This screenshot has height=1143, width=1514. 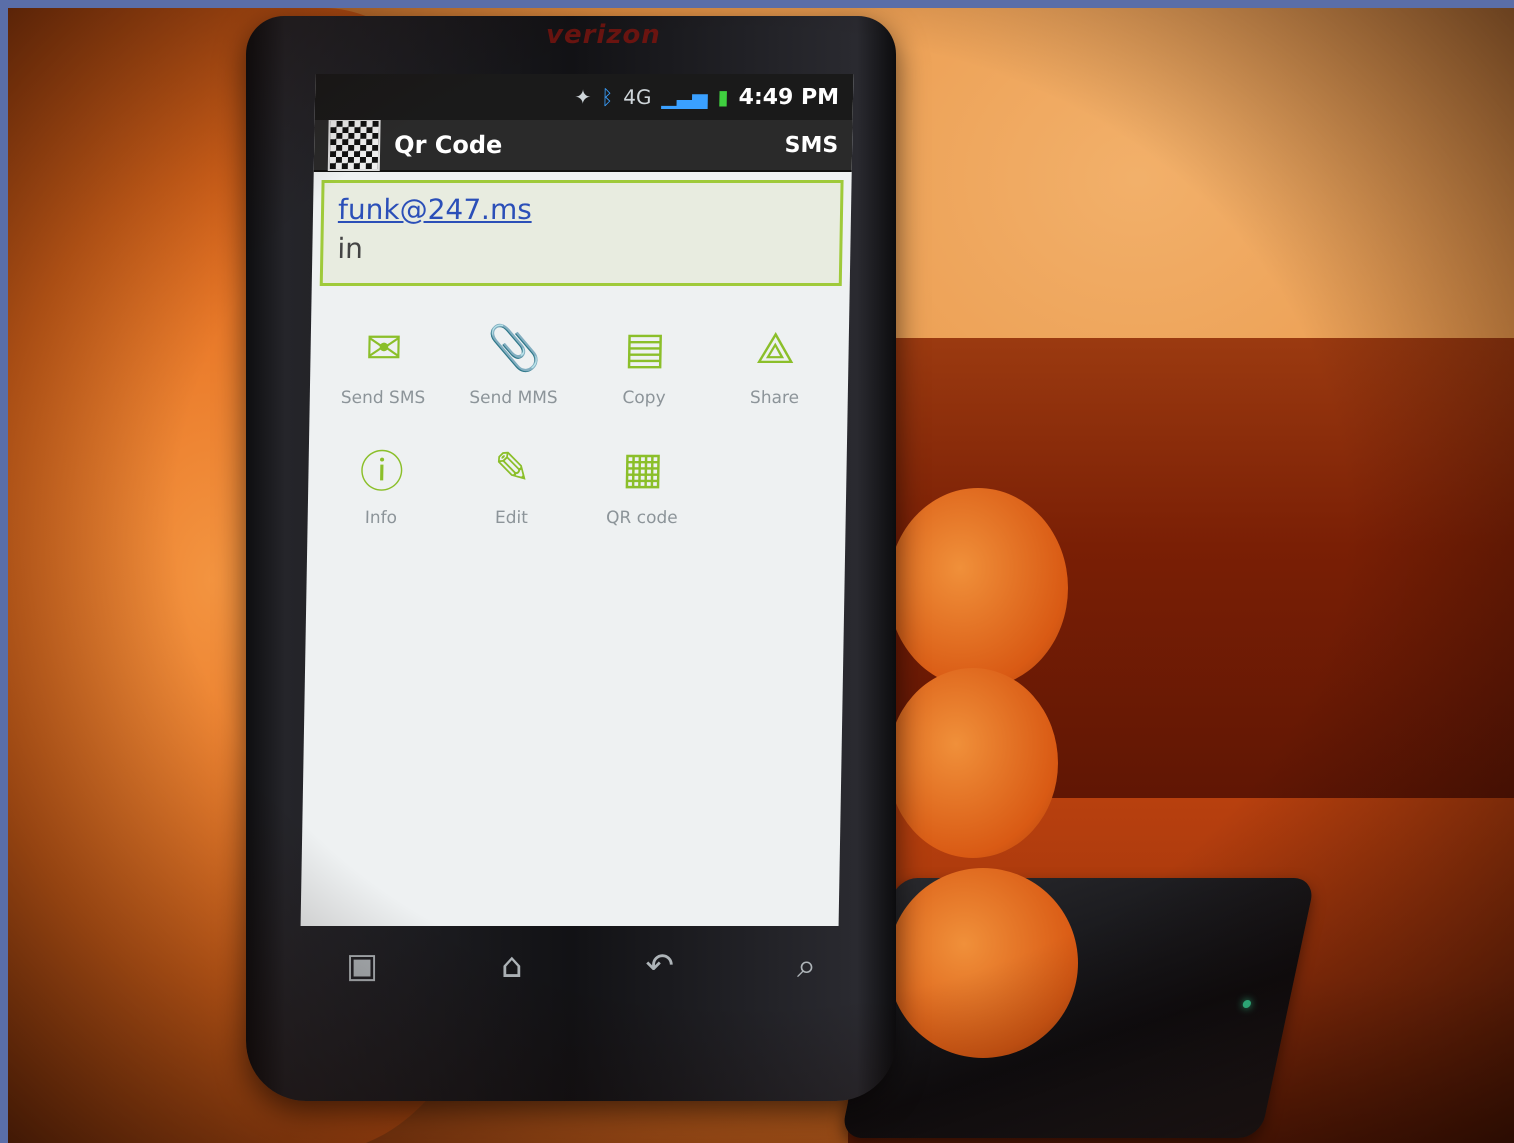 What do you see at coordinates (582, 209) in the screenshot?
I see `email-link: funk@247.ms` at bounding box center [582, 209].